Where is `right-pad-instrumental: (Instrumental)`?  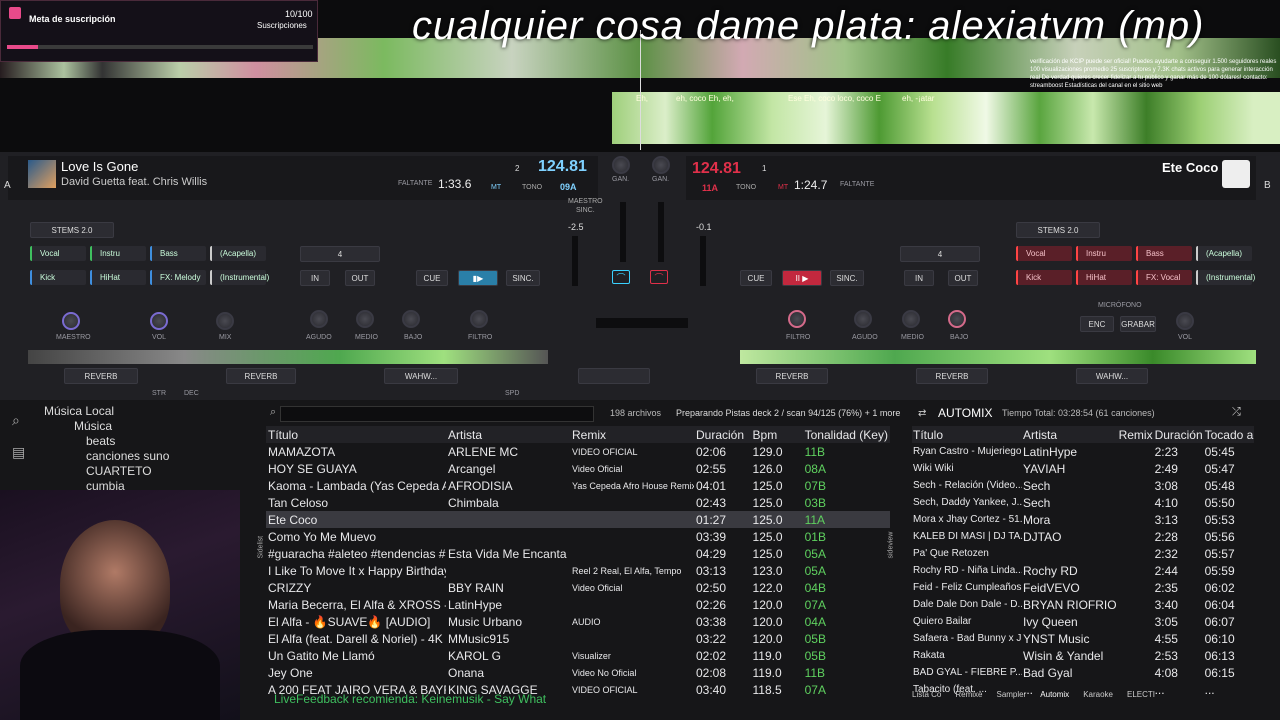 right-pad-instrumental: (Instrumental) is located at coordinates (1225, 277).